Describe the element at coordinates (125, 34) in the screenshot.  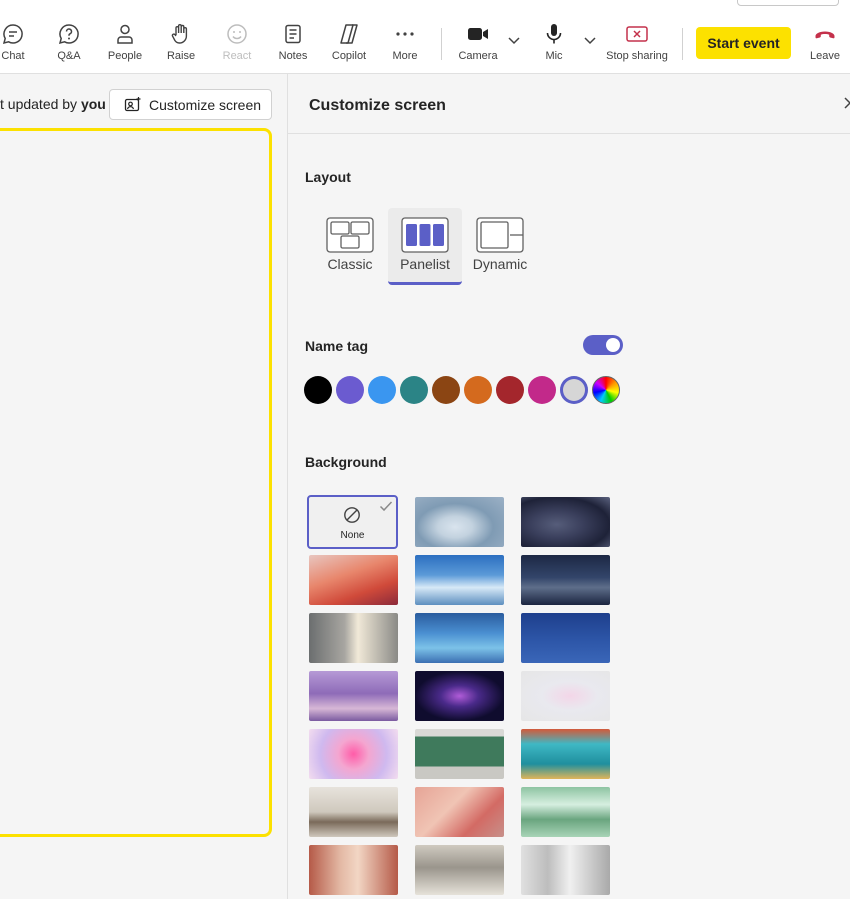
I see `people-icon` at that location.